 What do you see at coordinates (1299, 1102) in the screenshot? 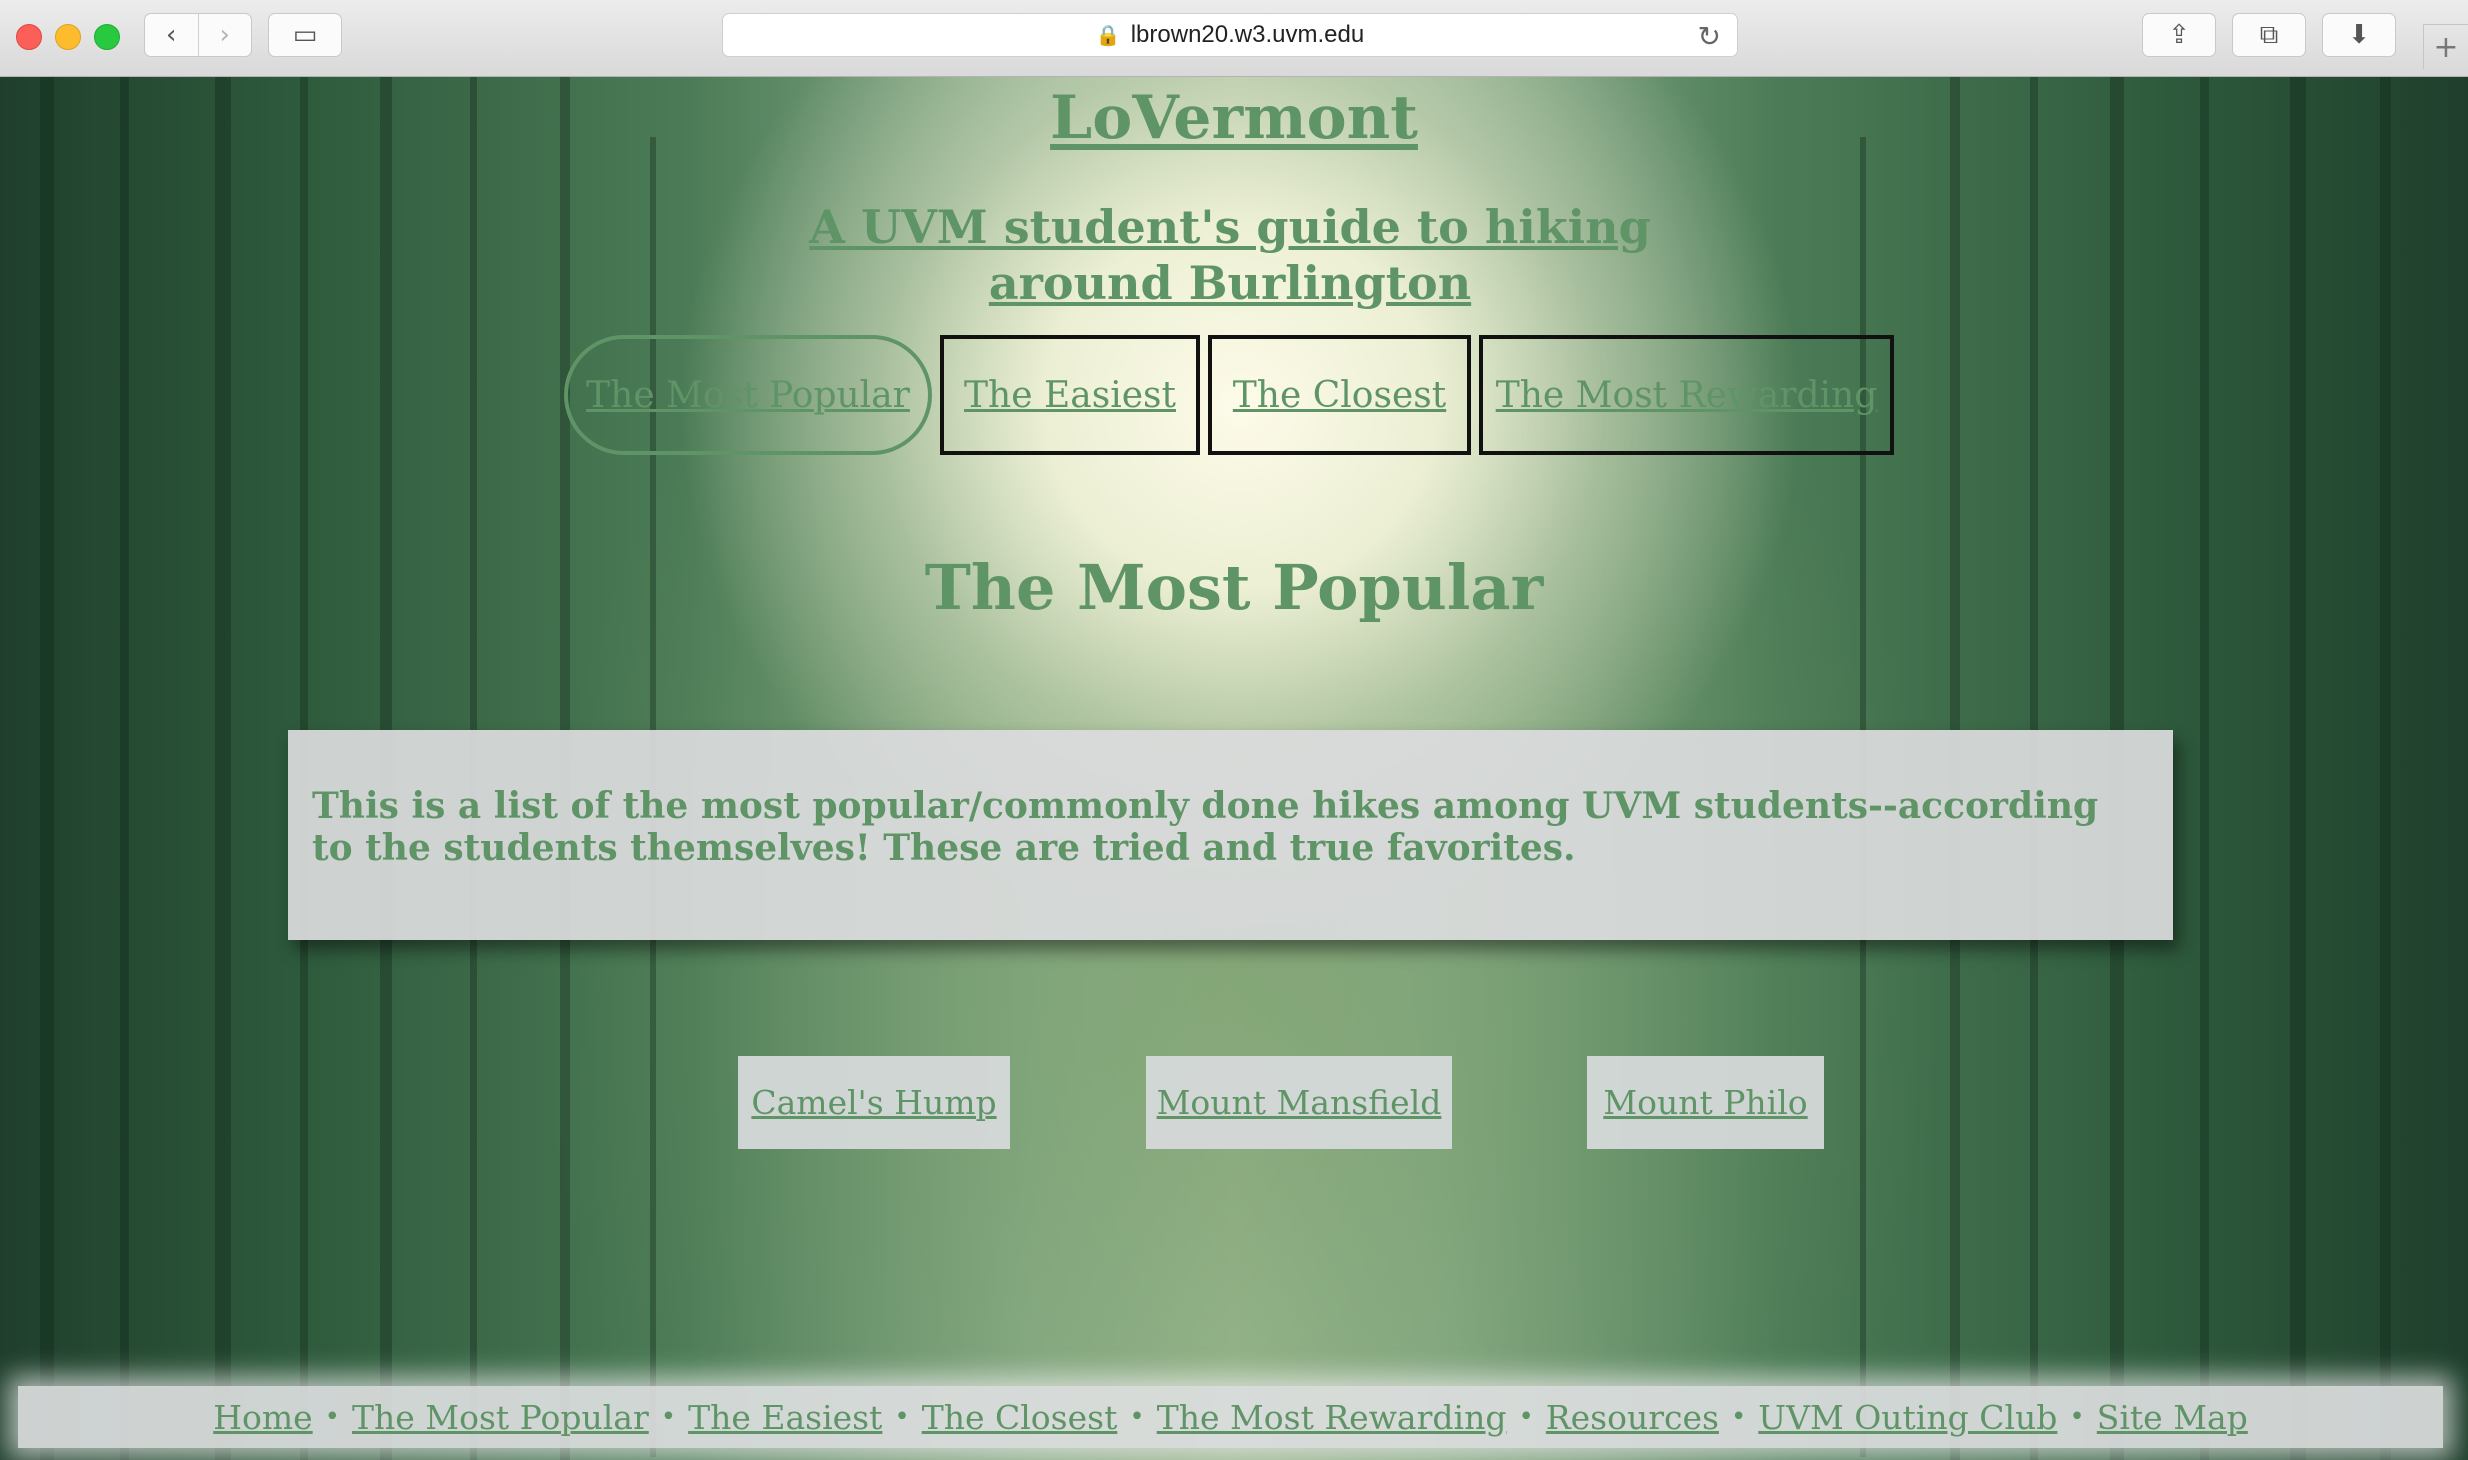
I see `hike-link-mount-mansfield: Mount Mansfield` at bounding box center [1299, 1102].